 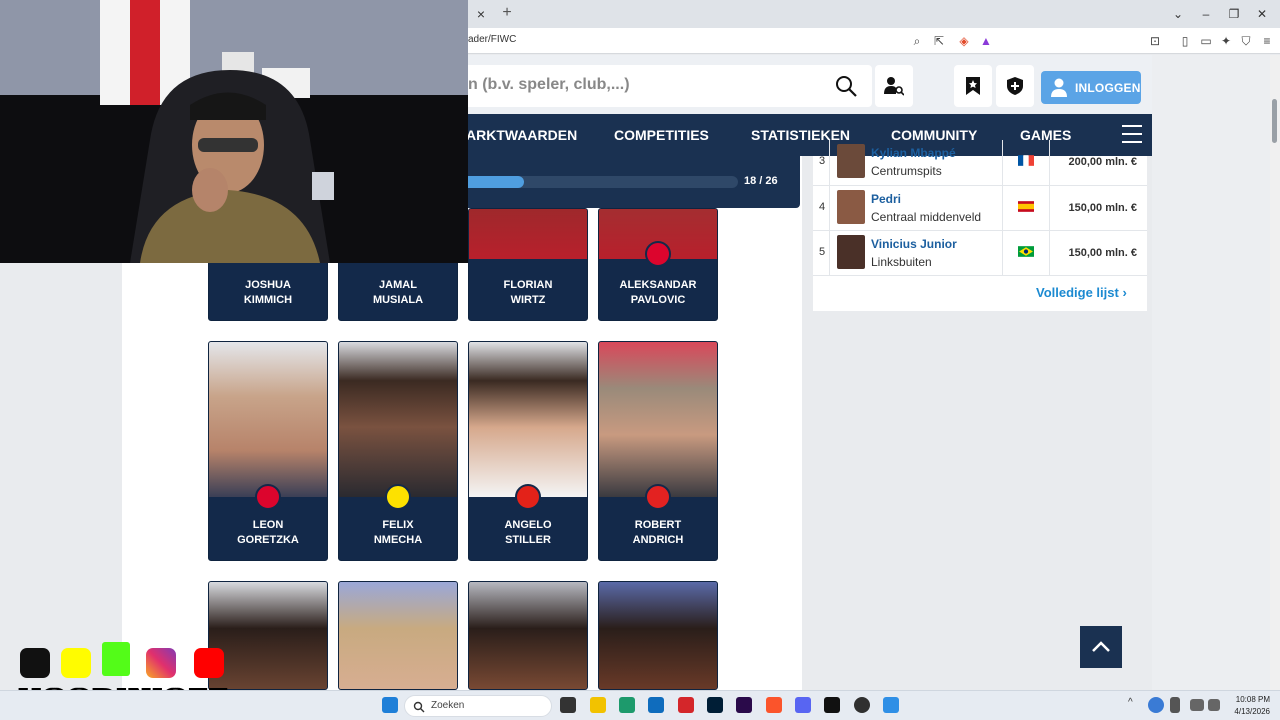 I want to click on progress-bar, so click(x=603, y=182).